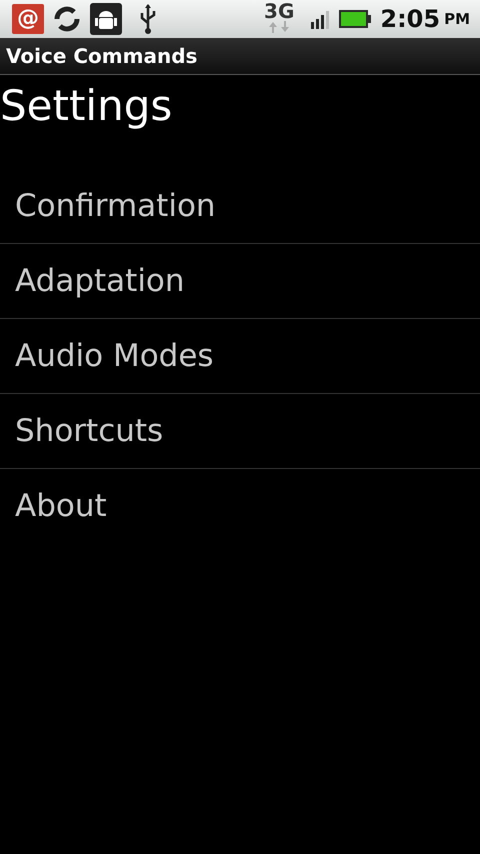 This screenshot has height=854, width=480. Describe the element at coordinates (240, 206) in the screenshot. I see `settings-item: Confirmation` at that location.